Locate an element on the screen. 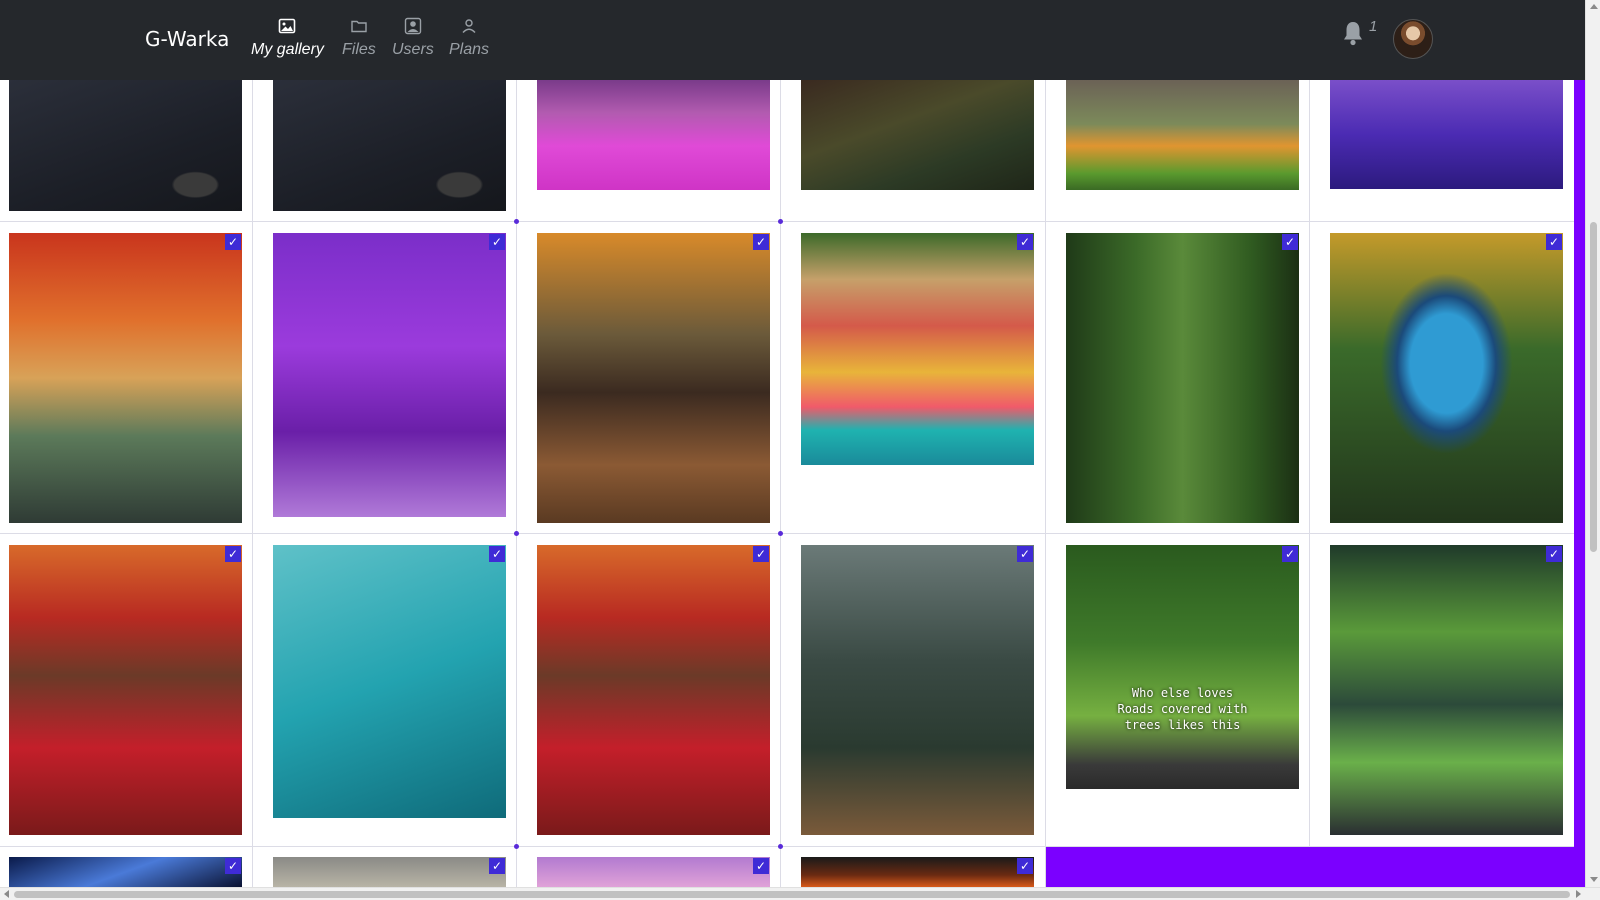 This screenshot has width=1600, height=900. nav-plans: Plans is located at coordinates (469, 38).